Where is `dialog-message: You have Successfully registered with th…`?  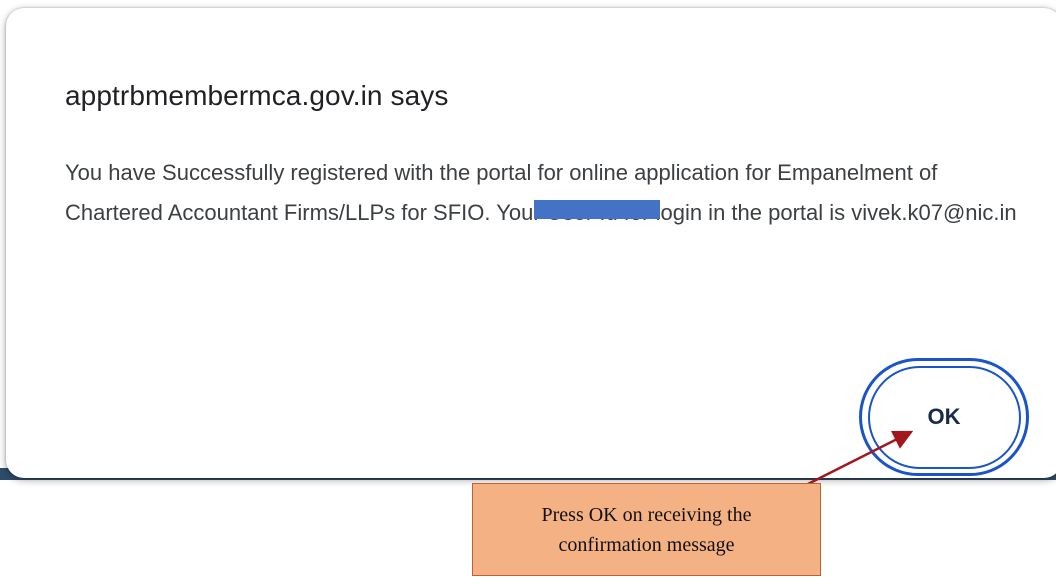
dialog-message: You have Successfully registered with th… is located at coordinates (541, 192).